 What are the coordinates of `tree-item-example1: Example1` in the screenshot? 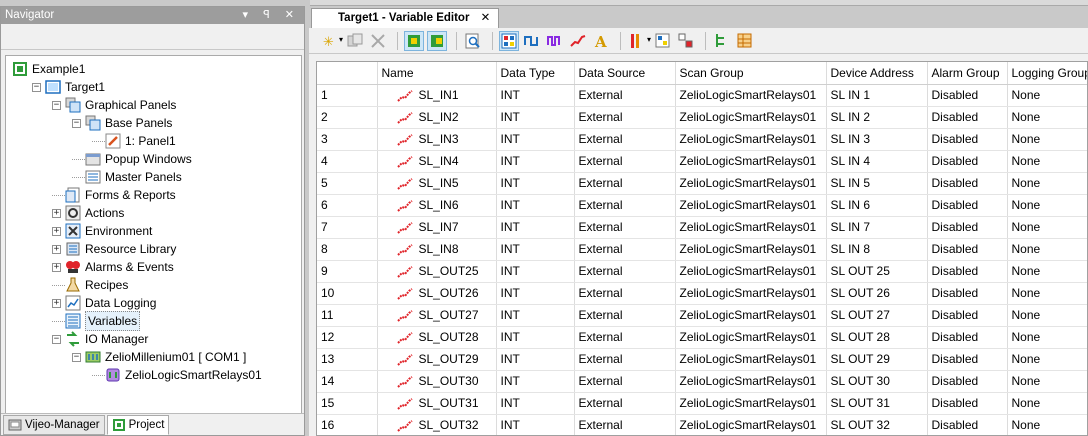 It's located at (48, 69).